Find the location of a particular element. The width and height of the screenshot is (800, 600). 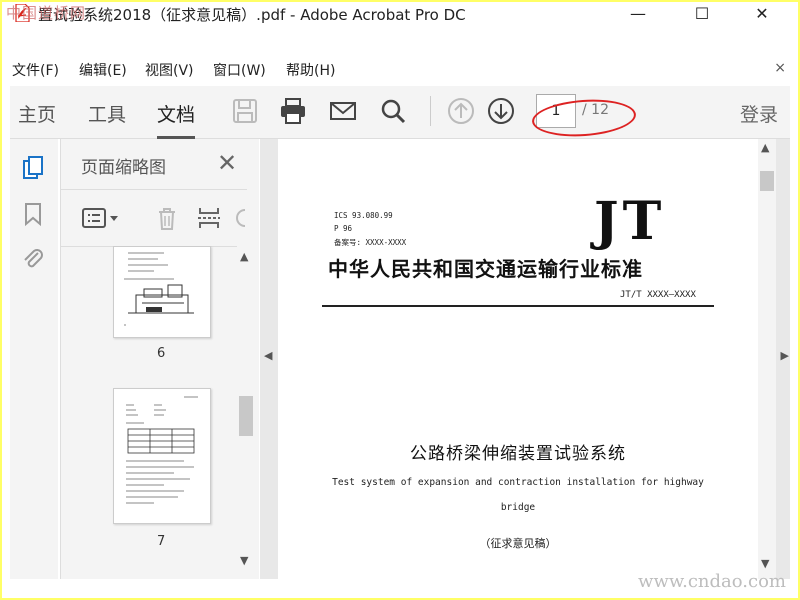

doc-ics: ICS 93.080.99 is located at coordinates (363, 215).